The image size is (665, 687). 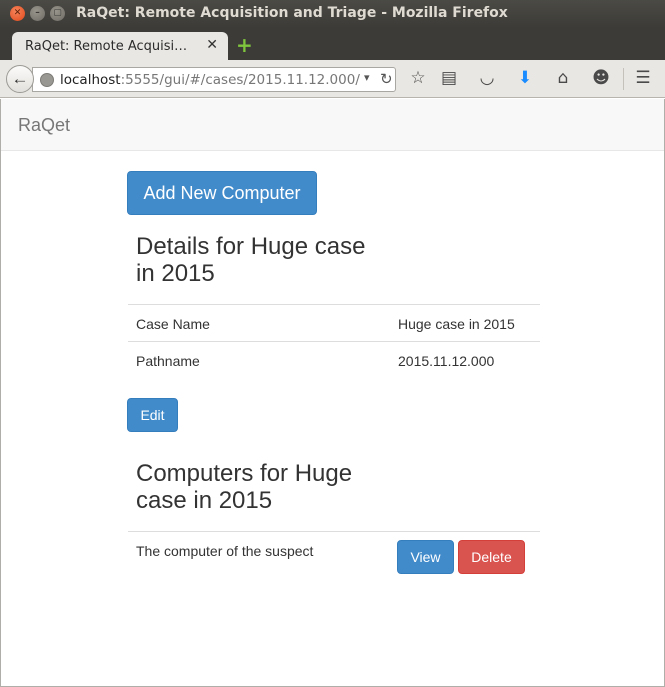 I want to click on add-new-computer-button: Add New Computer, so click(x=222, y=193).